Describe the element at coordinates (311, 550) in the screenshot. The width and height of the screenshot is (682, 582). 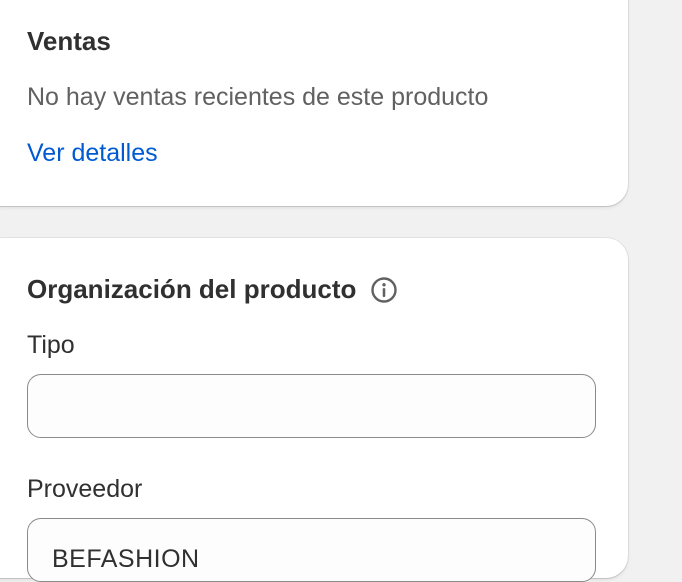
I see `vendor-input` at that location.